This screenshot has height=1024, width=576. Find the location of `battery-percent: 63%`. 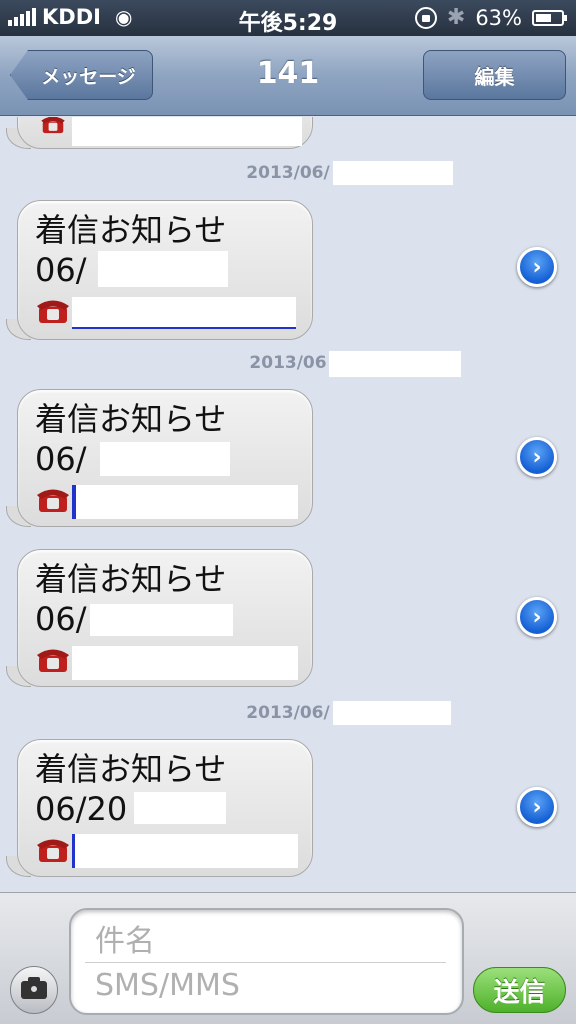

battery-percent: 63% is located at coordinates (498, 17).